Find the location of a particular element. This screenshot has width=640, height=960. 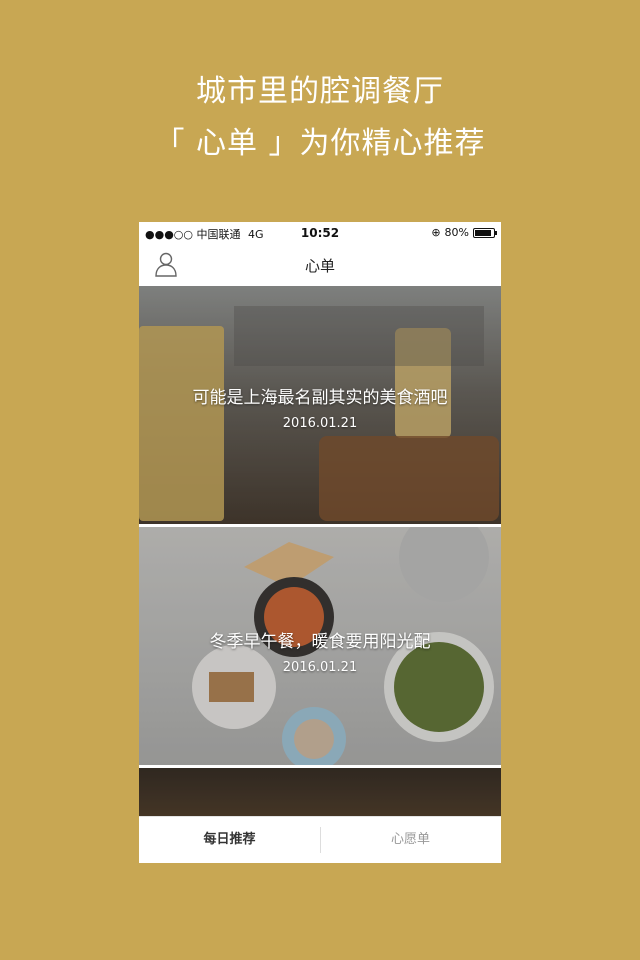

battery-icon is located at coordinates (485, 232).